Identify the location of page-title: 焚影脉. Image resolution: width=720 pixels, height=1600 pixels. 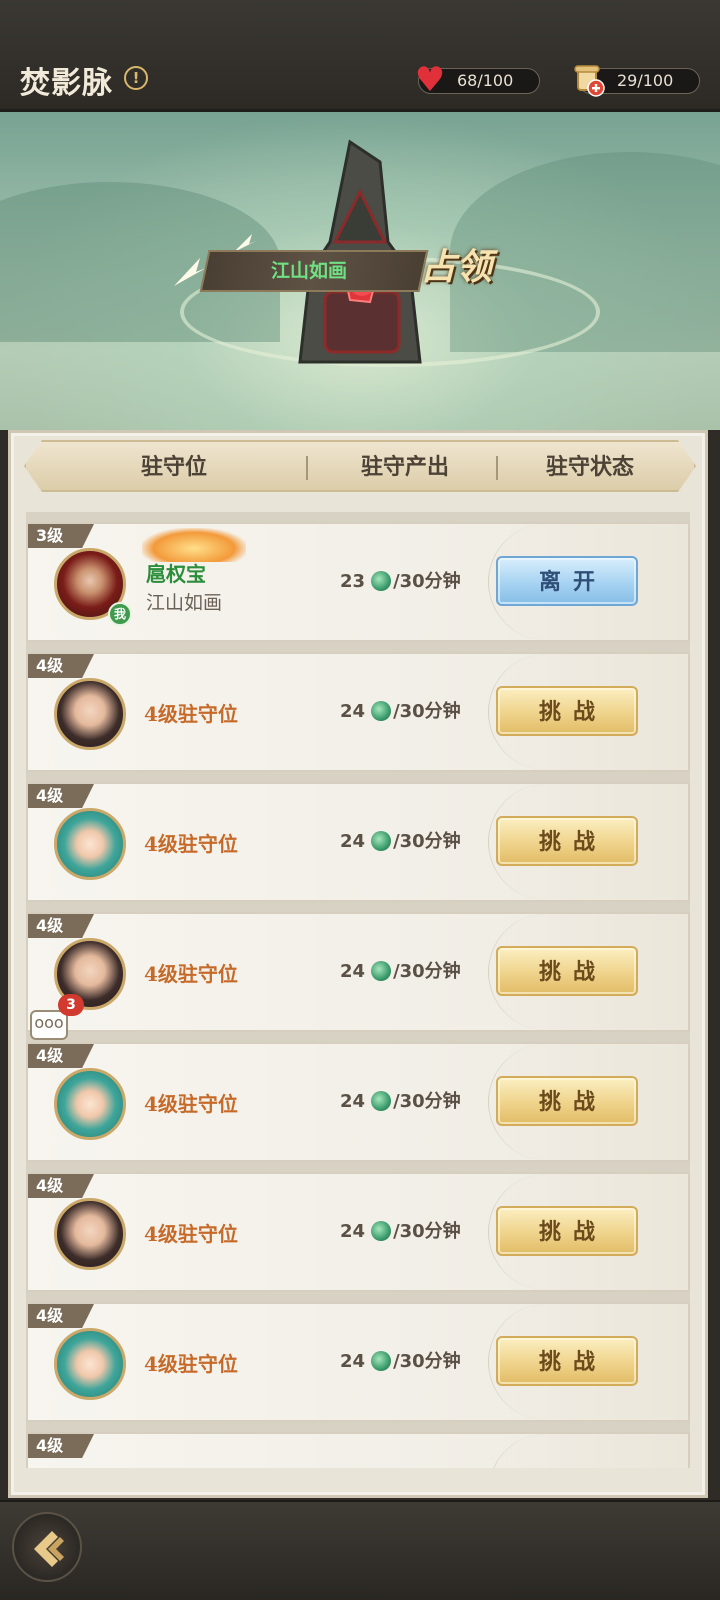
(66, 83).